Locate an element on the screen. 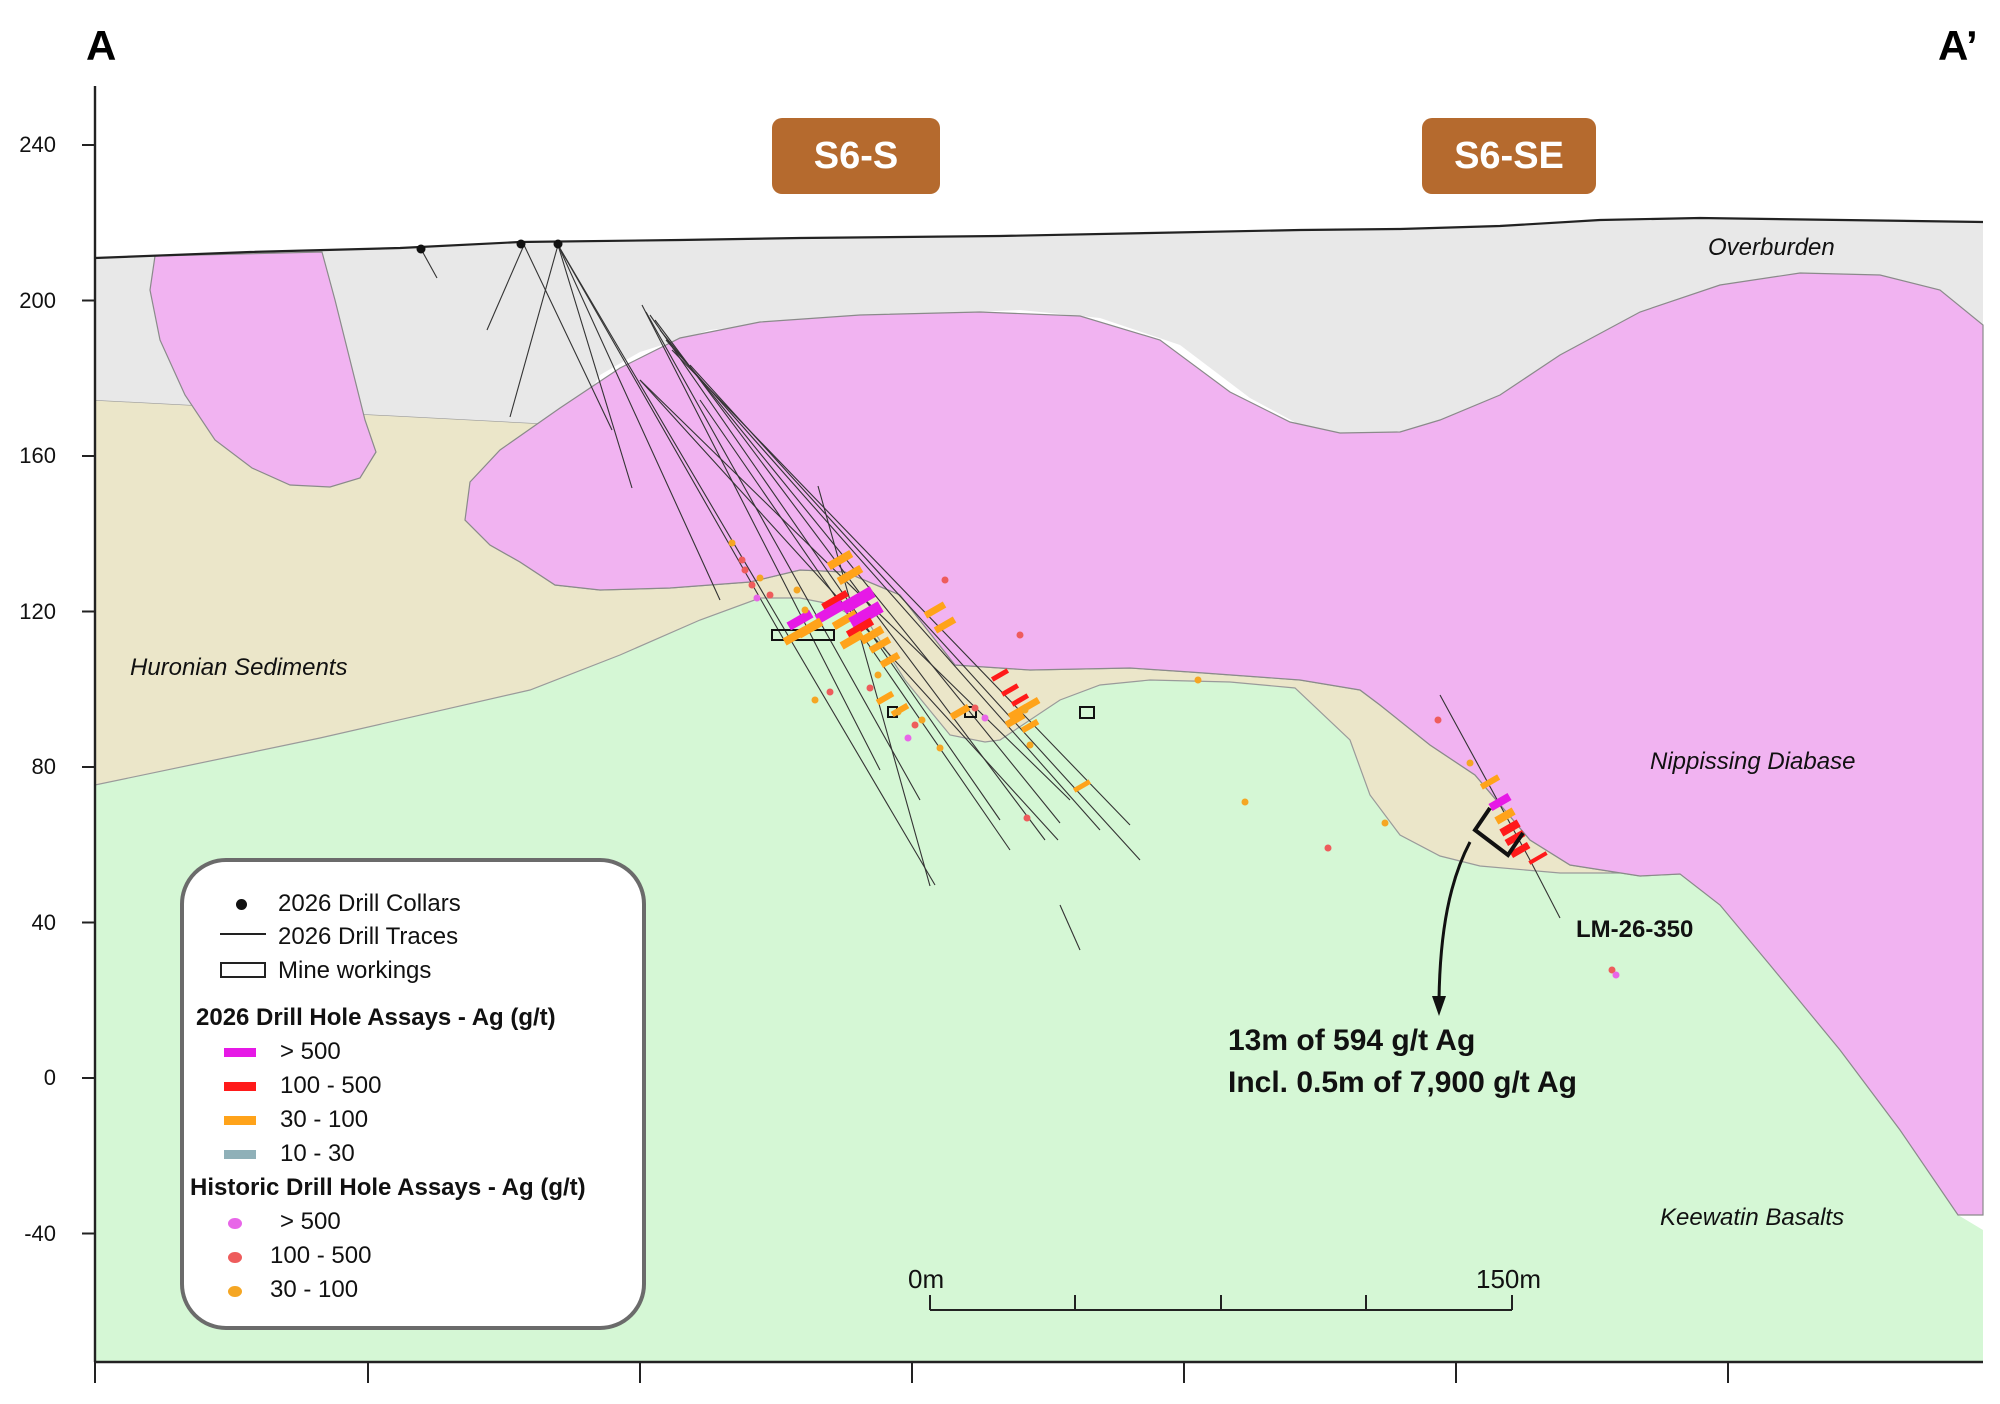 This screenshot has height=1404, width=2000. y-axis-ticks is located at coordinates (88, 689).